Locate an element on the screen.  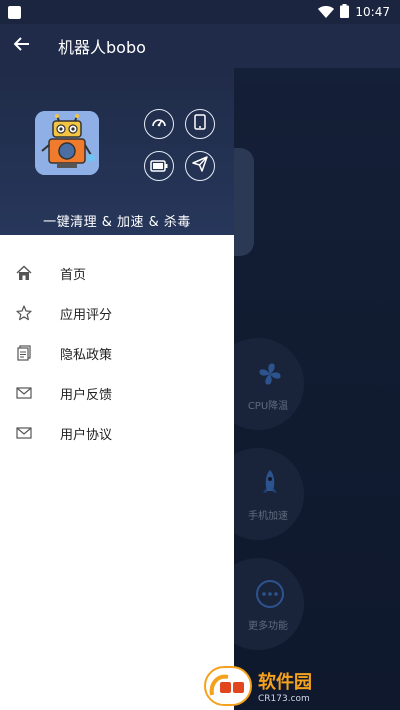
menu-item-label: 首页 is located at coordinates (73, 275).